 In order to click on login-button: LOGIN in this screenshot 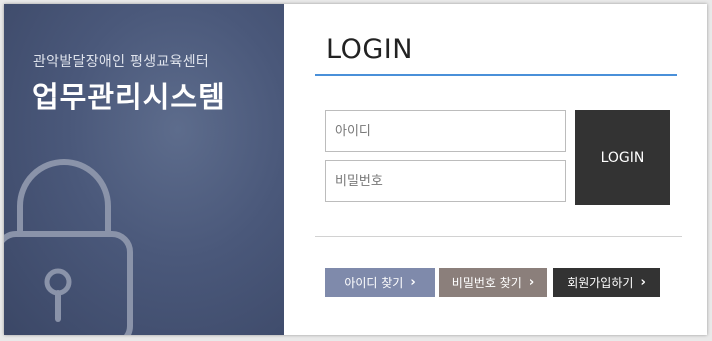, I will do `click(622, 157)`.